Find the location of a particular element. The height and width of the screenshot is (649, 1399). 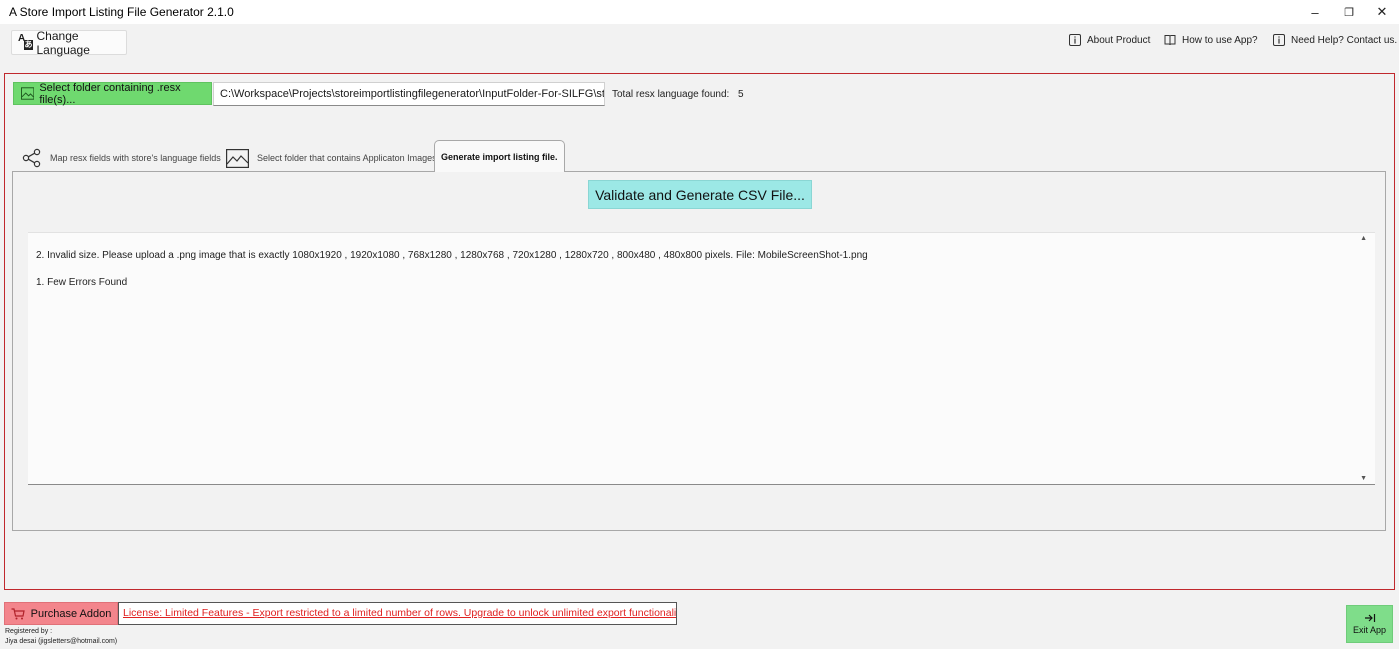

tab-generate-listing: Generate import listing file. is located at coordinates (499, 156).